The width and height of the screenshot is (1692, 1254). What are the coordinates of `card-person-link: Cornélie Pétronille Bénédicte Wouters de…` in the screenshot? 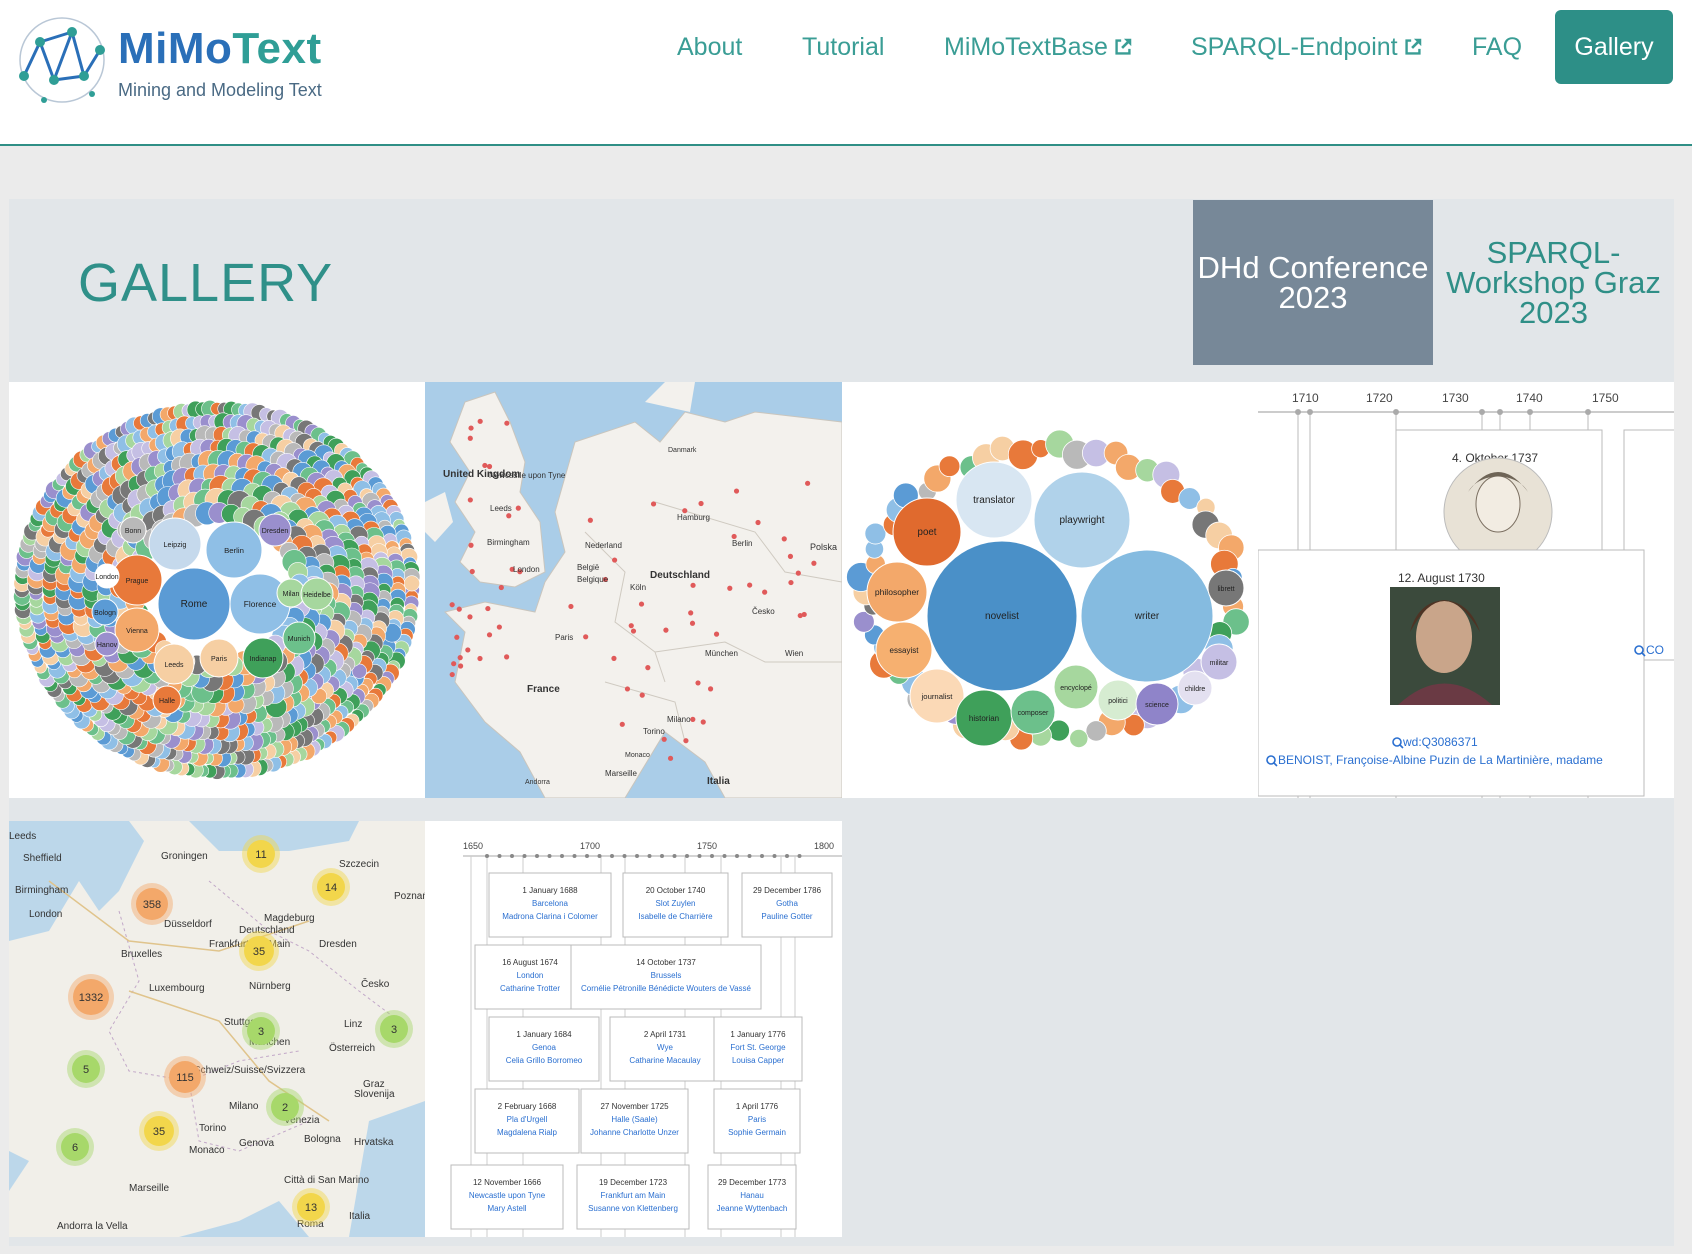 It's located at (666, 988).